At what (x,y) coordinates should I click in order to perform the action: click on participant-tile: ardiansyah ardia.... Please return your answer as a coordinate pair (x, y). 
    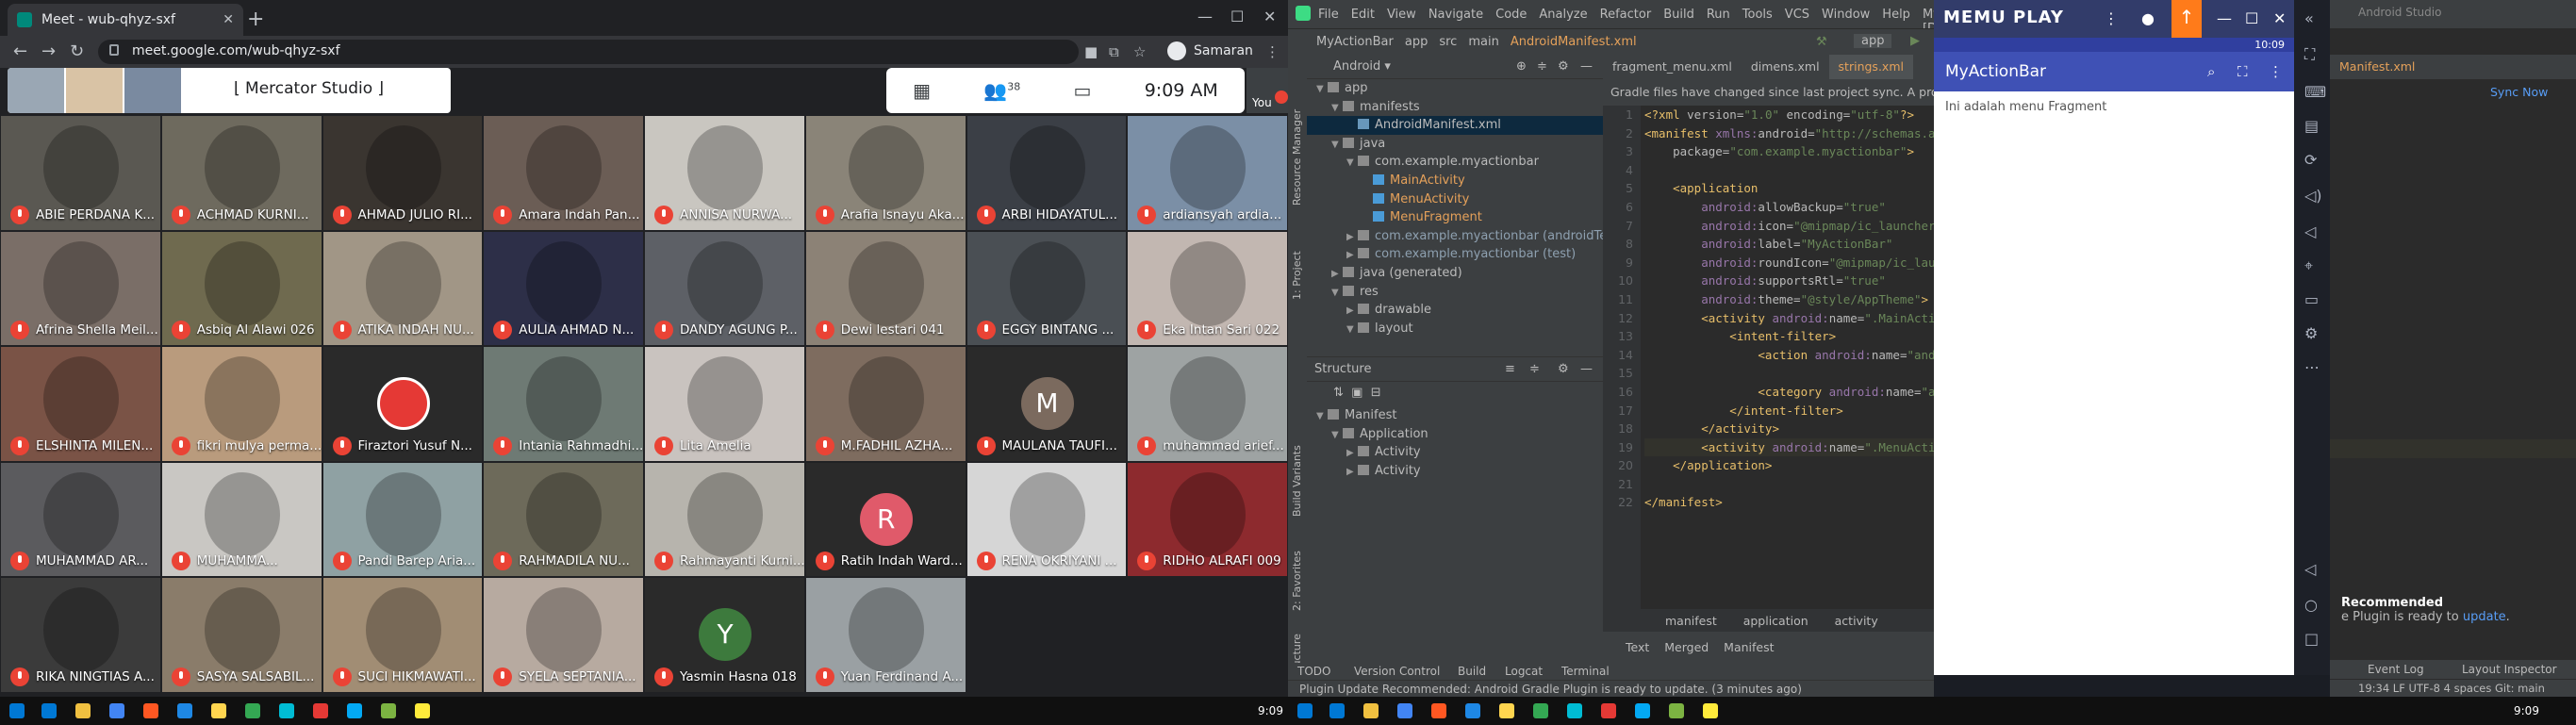
    Looking at the image, I should click on (1207, 173).